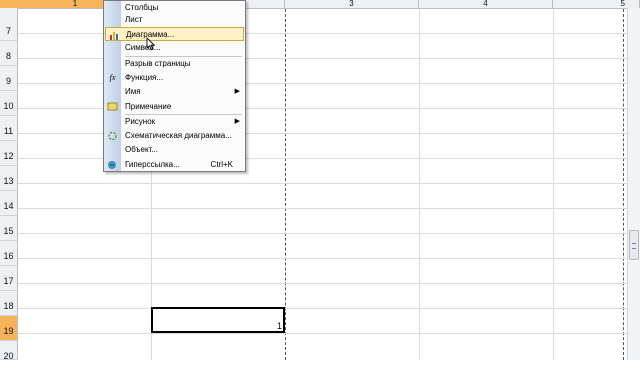 This screenshot has height=371, width=640. Describe the element at coordinates (352, 4) in the screenshot. I see `column-header-3: 3` at that location.